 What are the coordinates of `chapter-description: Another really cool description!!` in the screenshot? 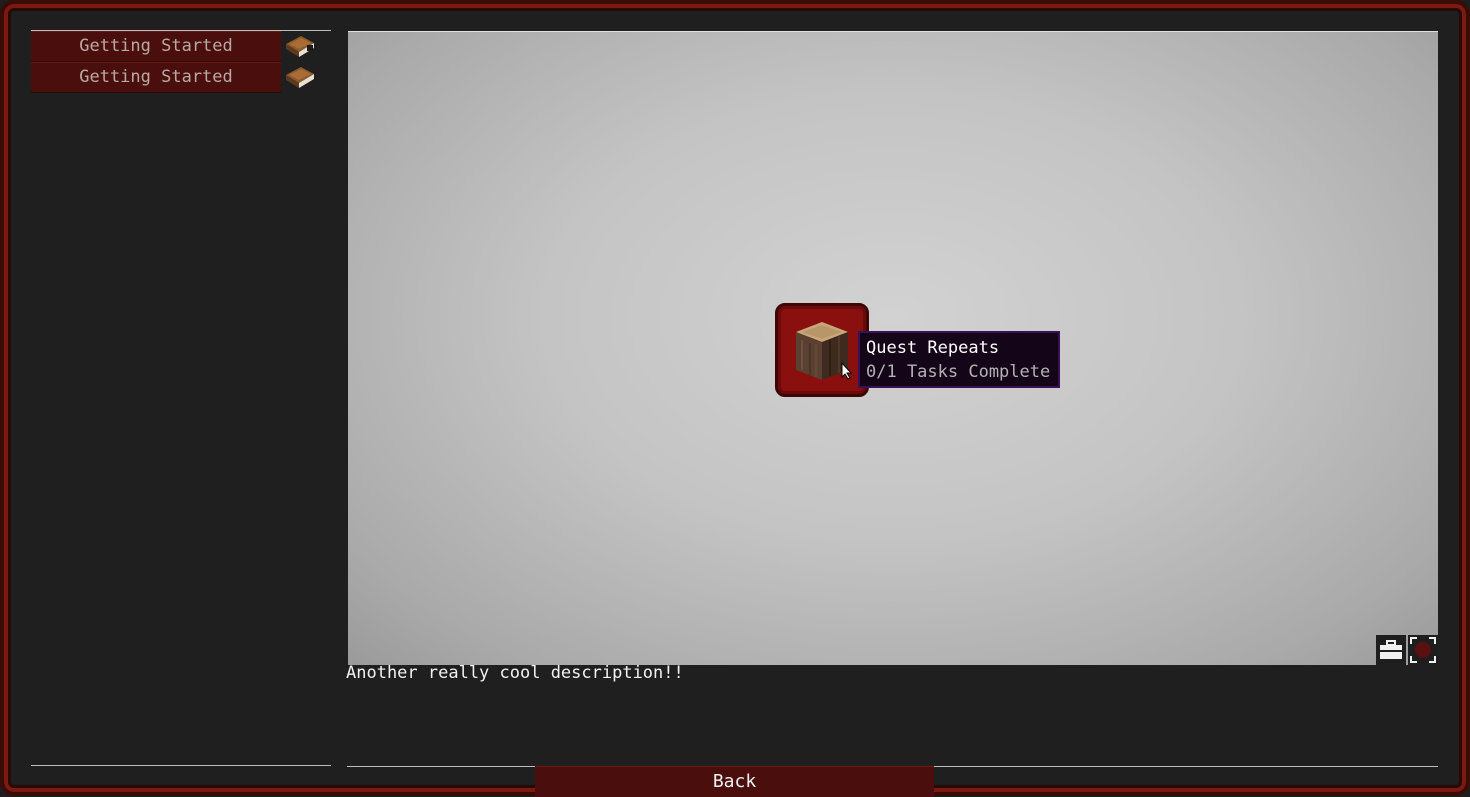 It's located at (515, 673).